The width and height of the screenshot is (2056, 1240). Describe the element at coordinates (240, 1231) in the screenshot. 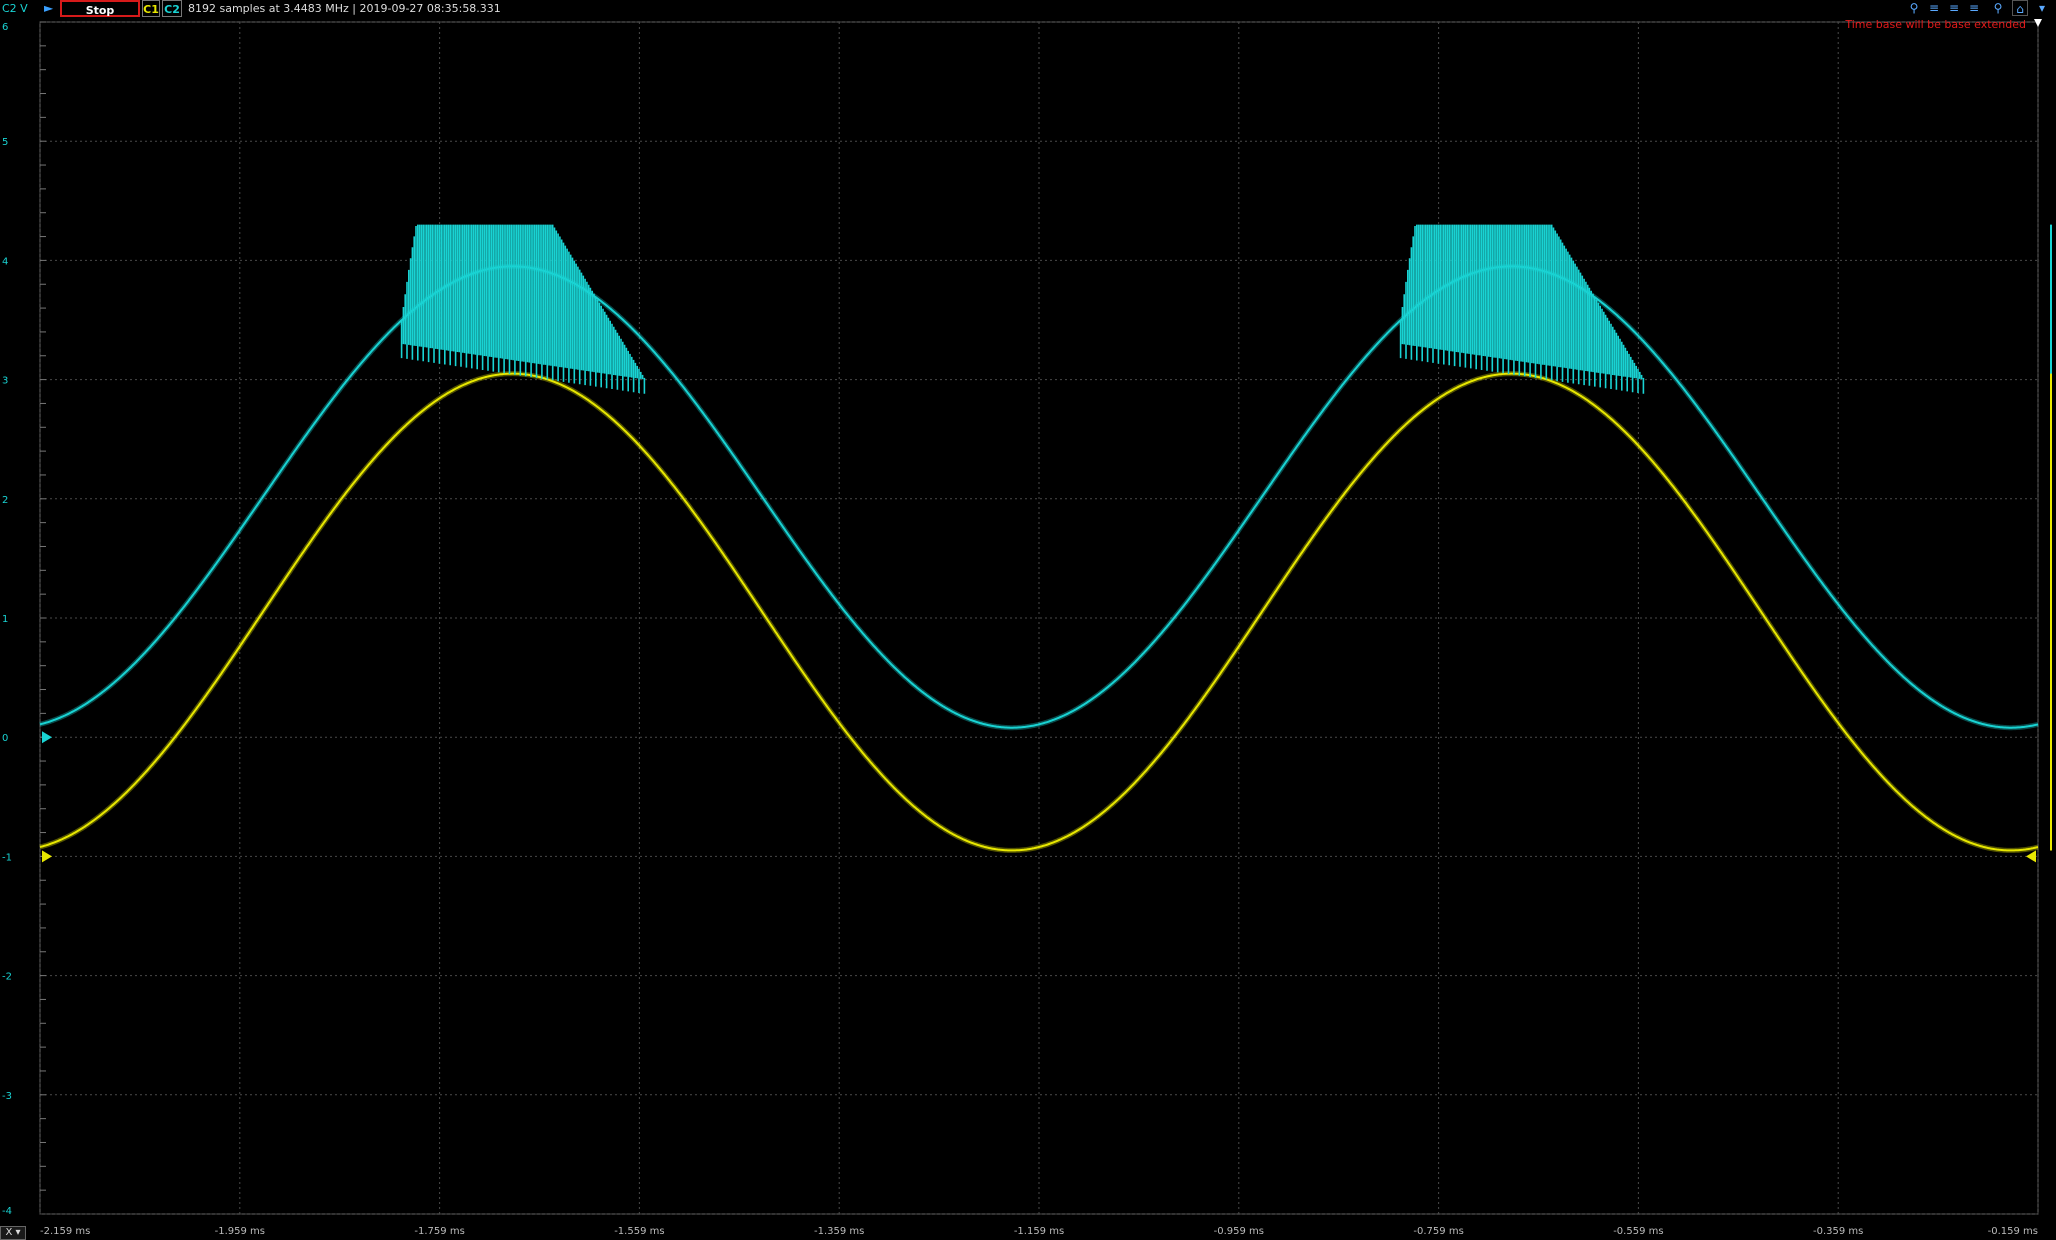

I see `x-tick-label: -1.959 ms` at that location.